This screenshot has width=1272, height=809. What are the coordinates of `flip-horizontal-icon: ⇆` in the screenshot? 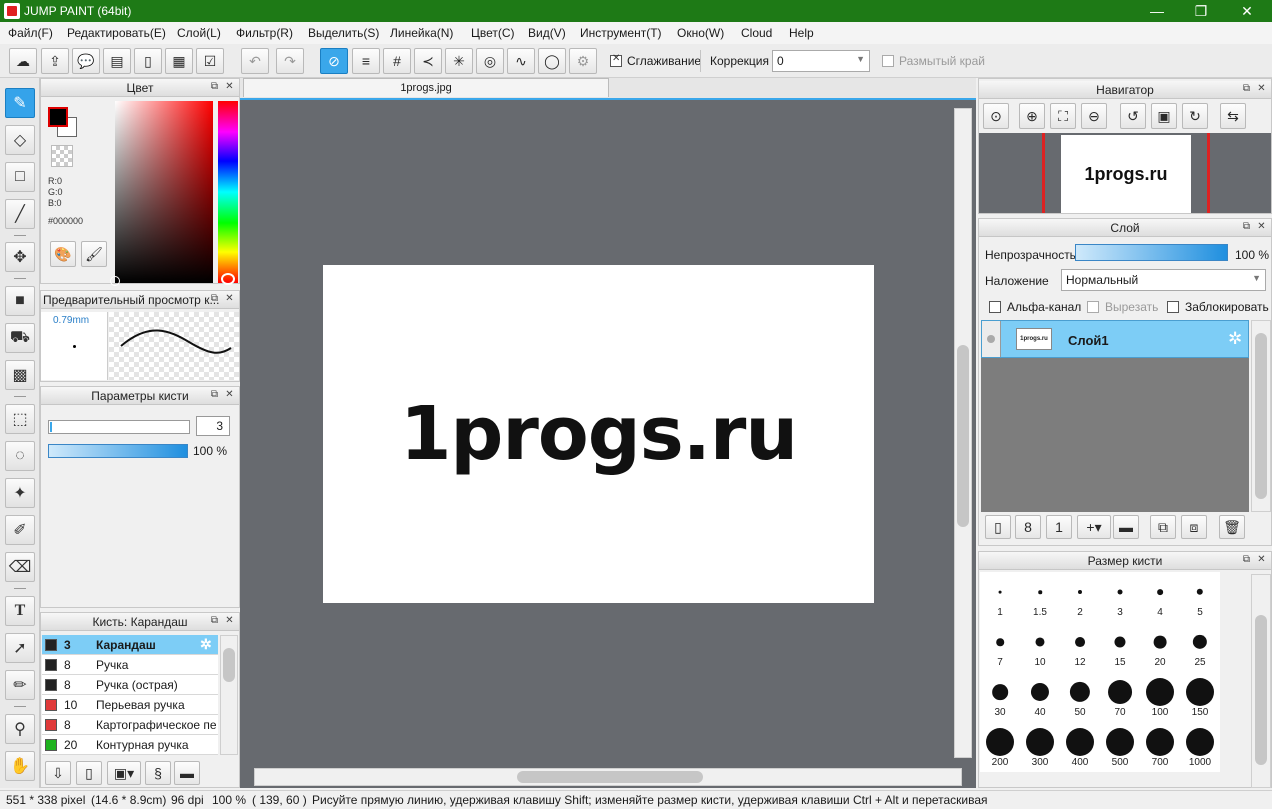 It's located at (1233, 116).